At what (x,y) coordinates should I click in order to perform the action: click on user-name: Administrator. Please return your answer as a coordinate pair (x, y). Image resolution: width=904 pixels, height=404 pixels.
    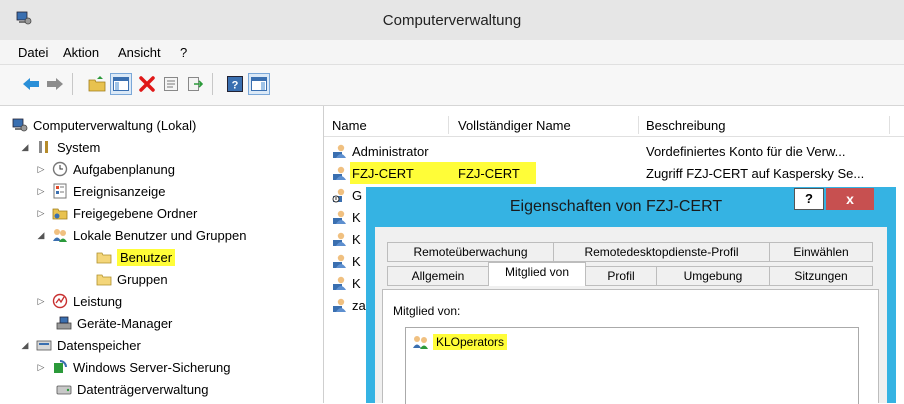
    Looking at the image, I should click on (390, 151).